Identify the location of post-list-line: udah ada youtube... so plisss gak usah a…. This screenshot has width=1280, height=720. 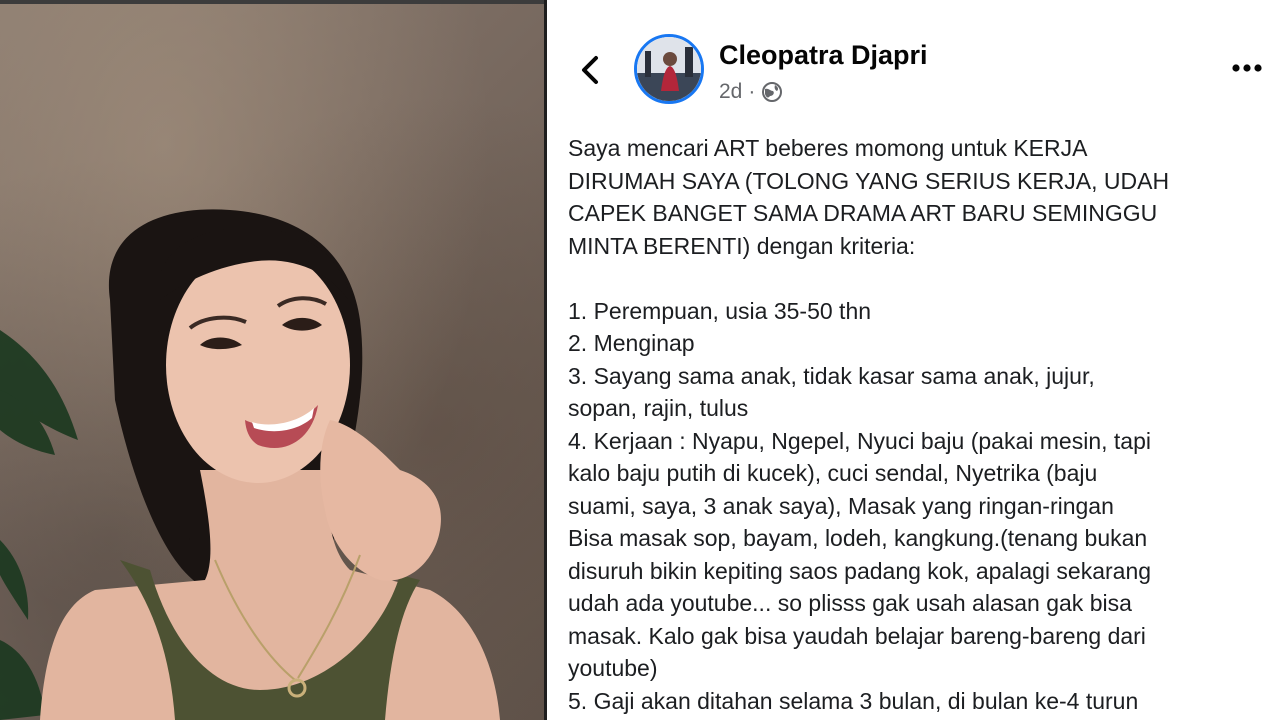
(850, 603).